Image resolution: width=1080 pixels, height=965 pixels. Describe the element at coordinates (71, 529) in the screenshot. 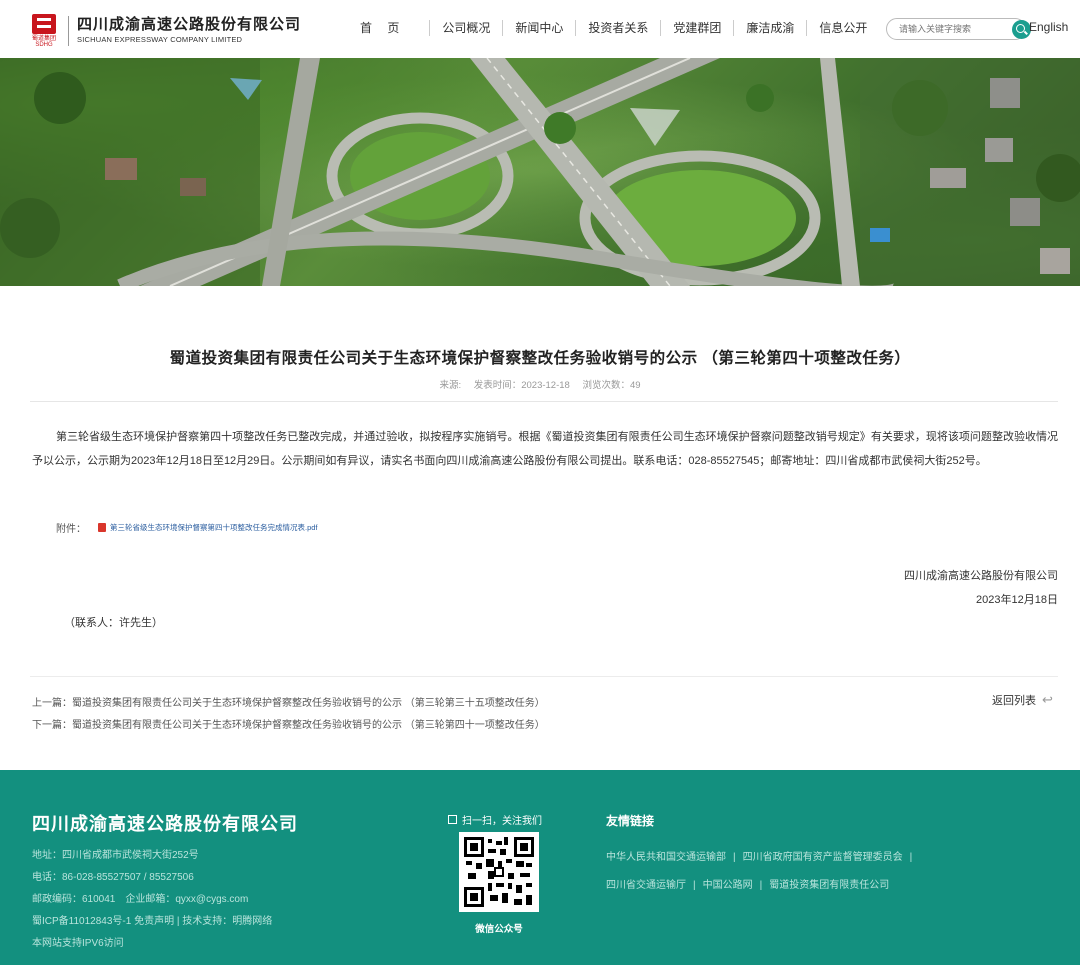

I see `attachment-label: 附件：` at that location.